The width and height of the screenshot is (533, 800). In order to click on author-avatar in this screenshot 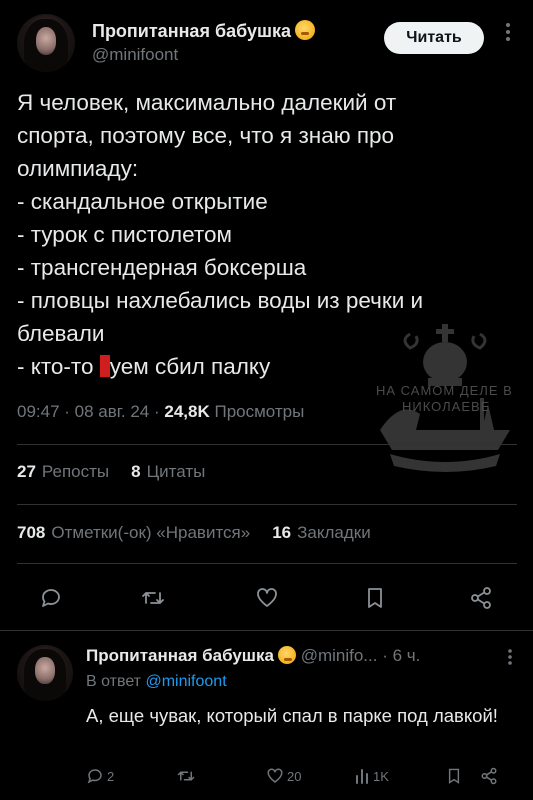, I will do `click(46, 43)`.